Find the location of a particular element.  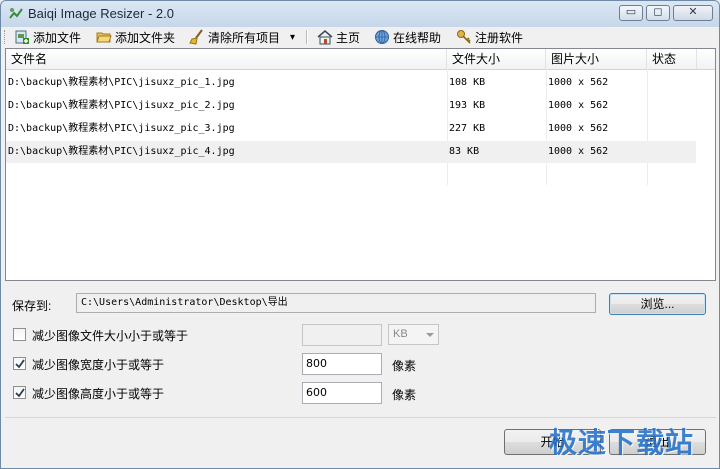

toolbar: 添加文件 添加文件夹 清除所有项目 ▾ 主页 在线帮助 注册软件 is located at coordinates (360, 37).